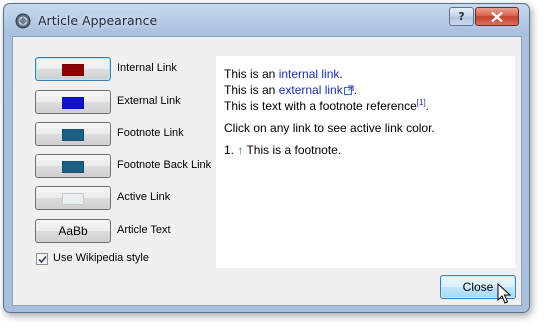 This screenshot has width=548, height=333. Describe the element at coordinates (98, 20) in the screenshot. I see `window-title: Article Appearance` at that location.